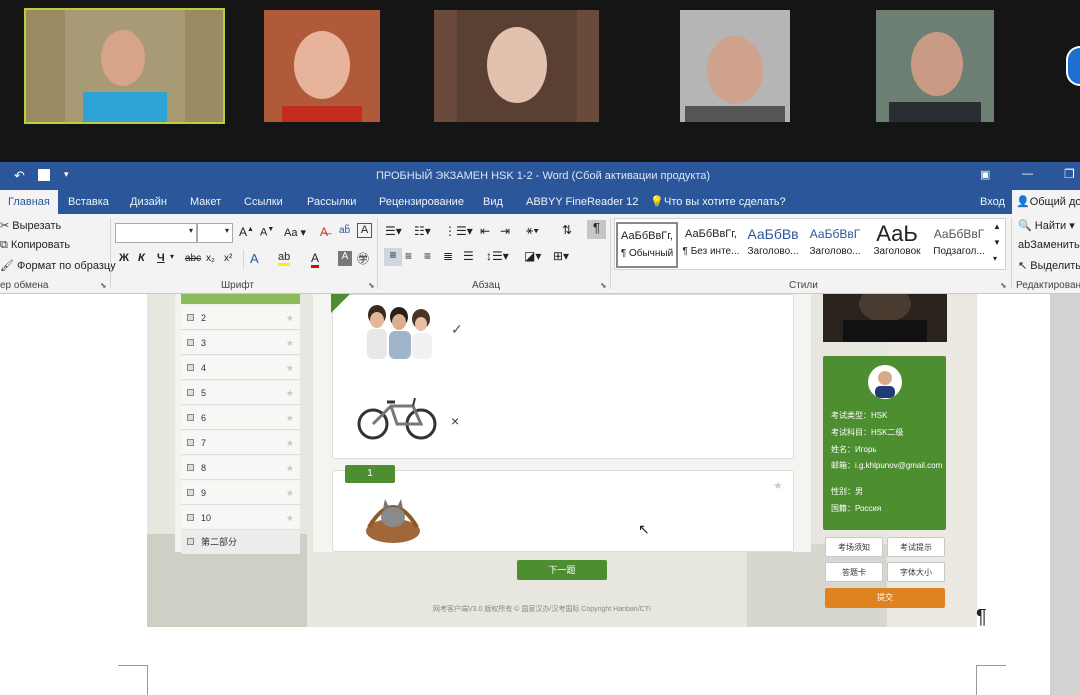 Image resolution: width=1080 pixels, height=695 pixels. I want to click on bullets-icon: ☰▾, so click(393, 231).